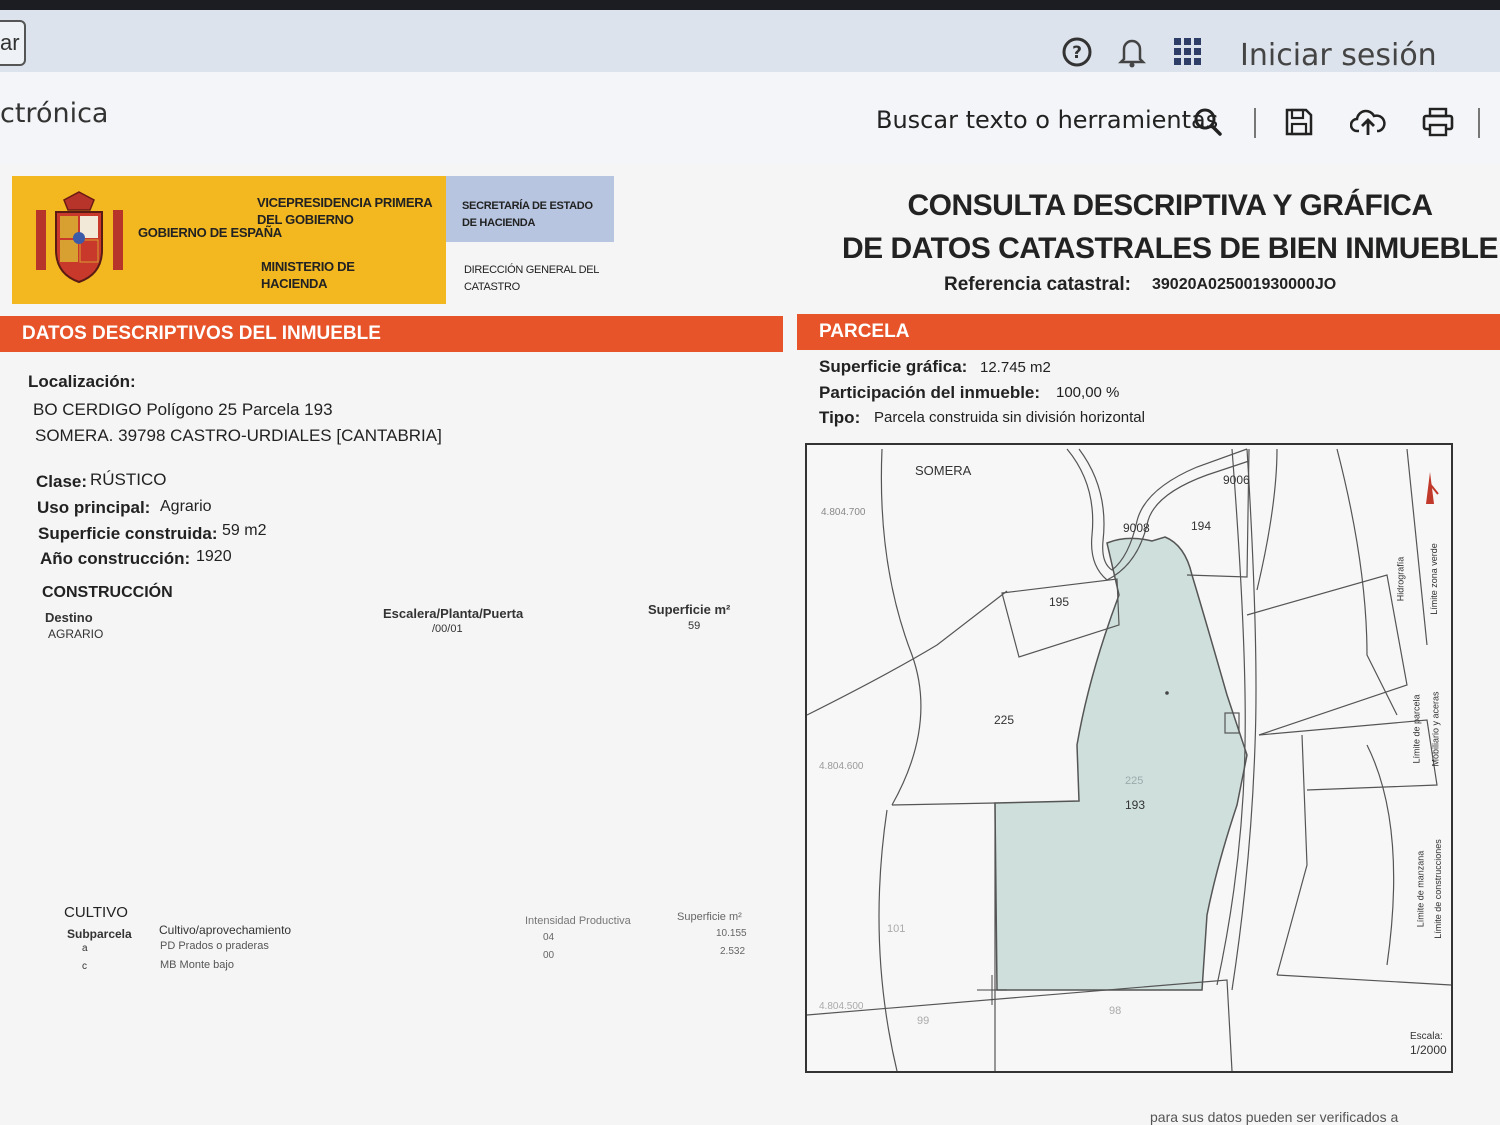 The image size is (1500, 1125). What do you see at coordinates (1438, 122) in the screenshot?
I see `print-icon` at bounding box center [1438, 122].